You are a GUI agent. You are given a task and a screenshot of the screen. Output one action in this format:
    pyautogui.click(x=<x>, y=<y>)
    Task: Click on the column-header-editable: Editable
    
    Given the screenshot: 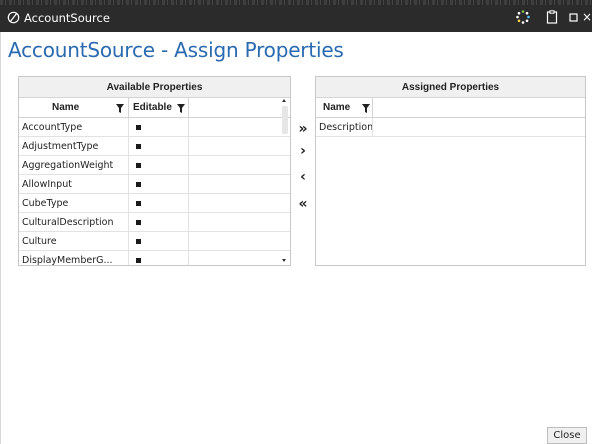 What is the action you would take?
    pyautogui.click(x=159, y=108)
    